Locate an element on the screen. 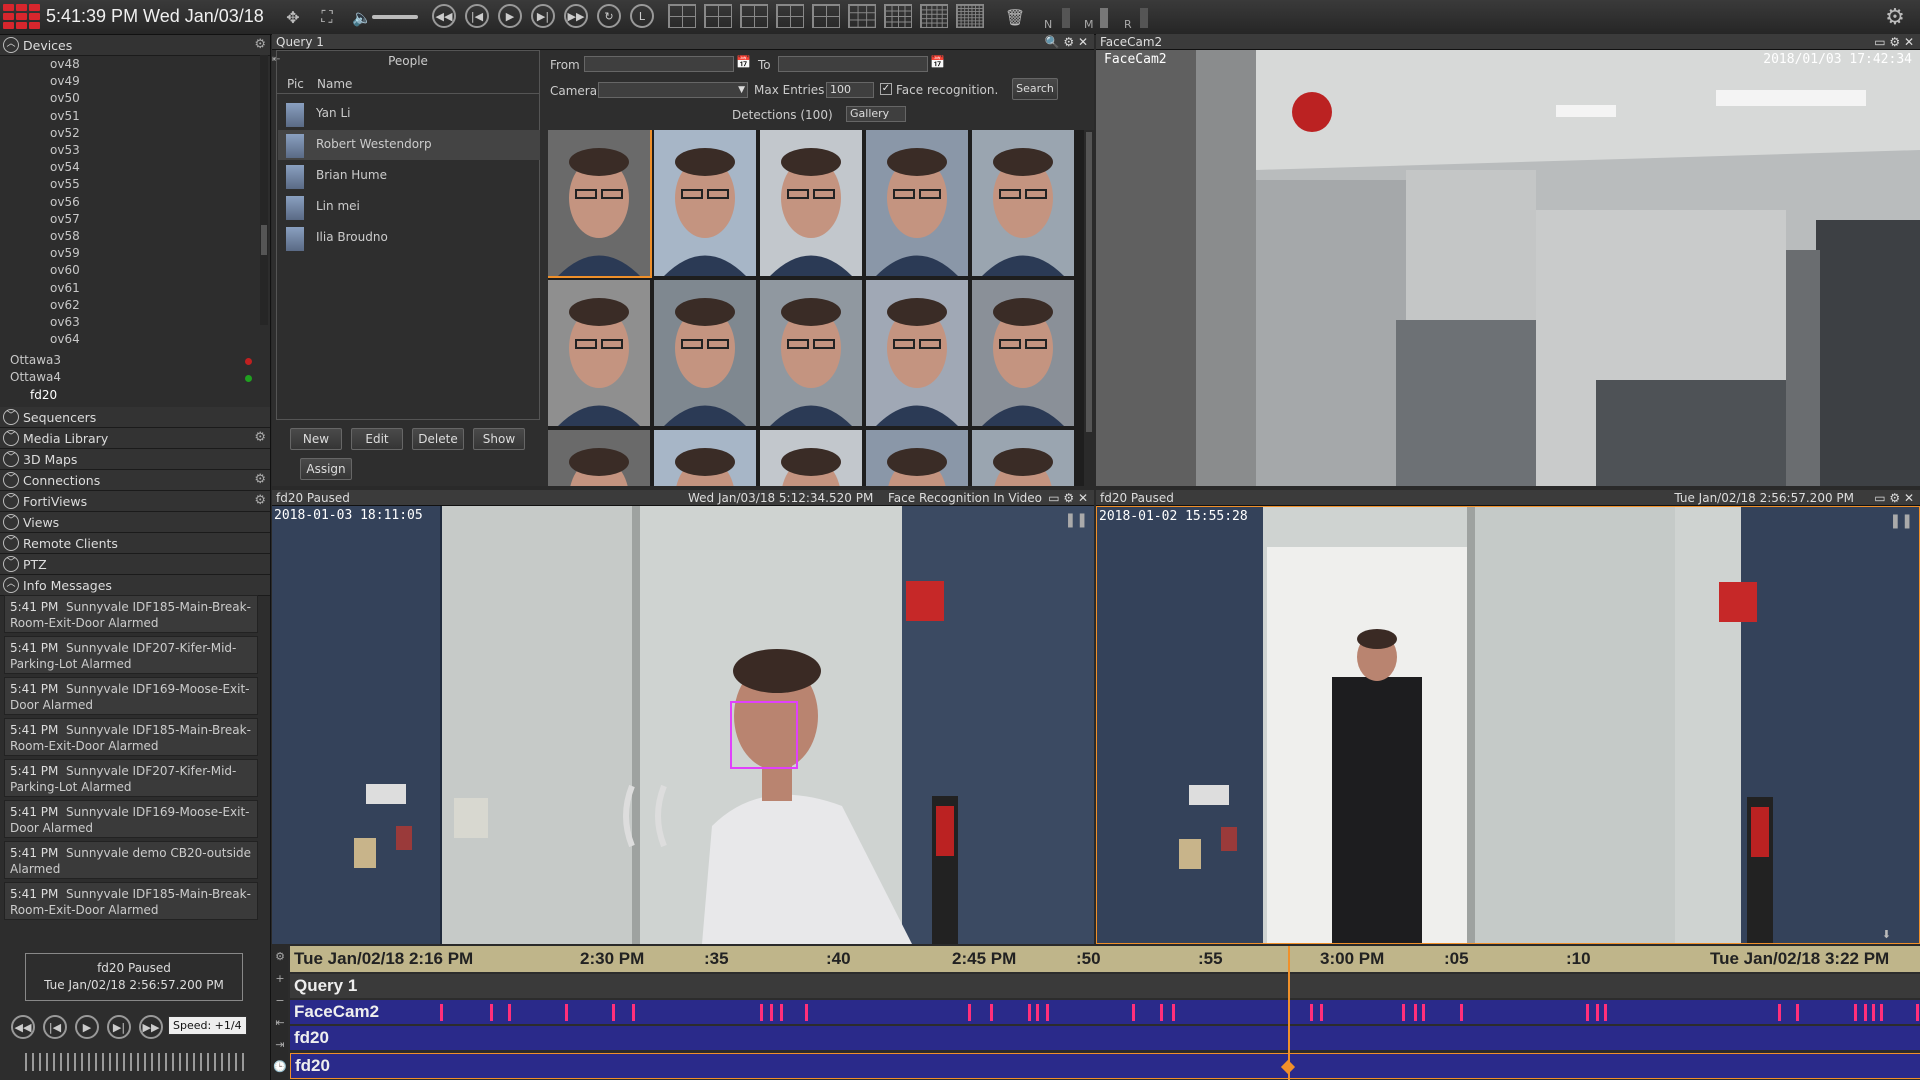 The width and height of the screenshot is (1920, 1080). rewind-icon: ◀◀ is located at coordinates (444, 16).